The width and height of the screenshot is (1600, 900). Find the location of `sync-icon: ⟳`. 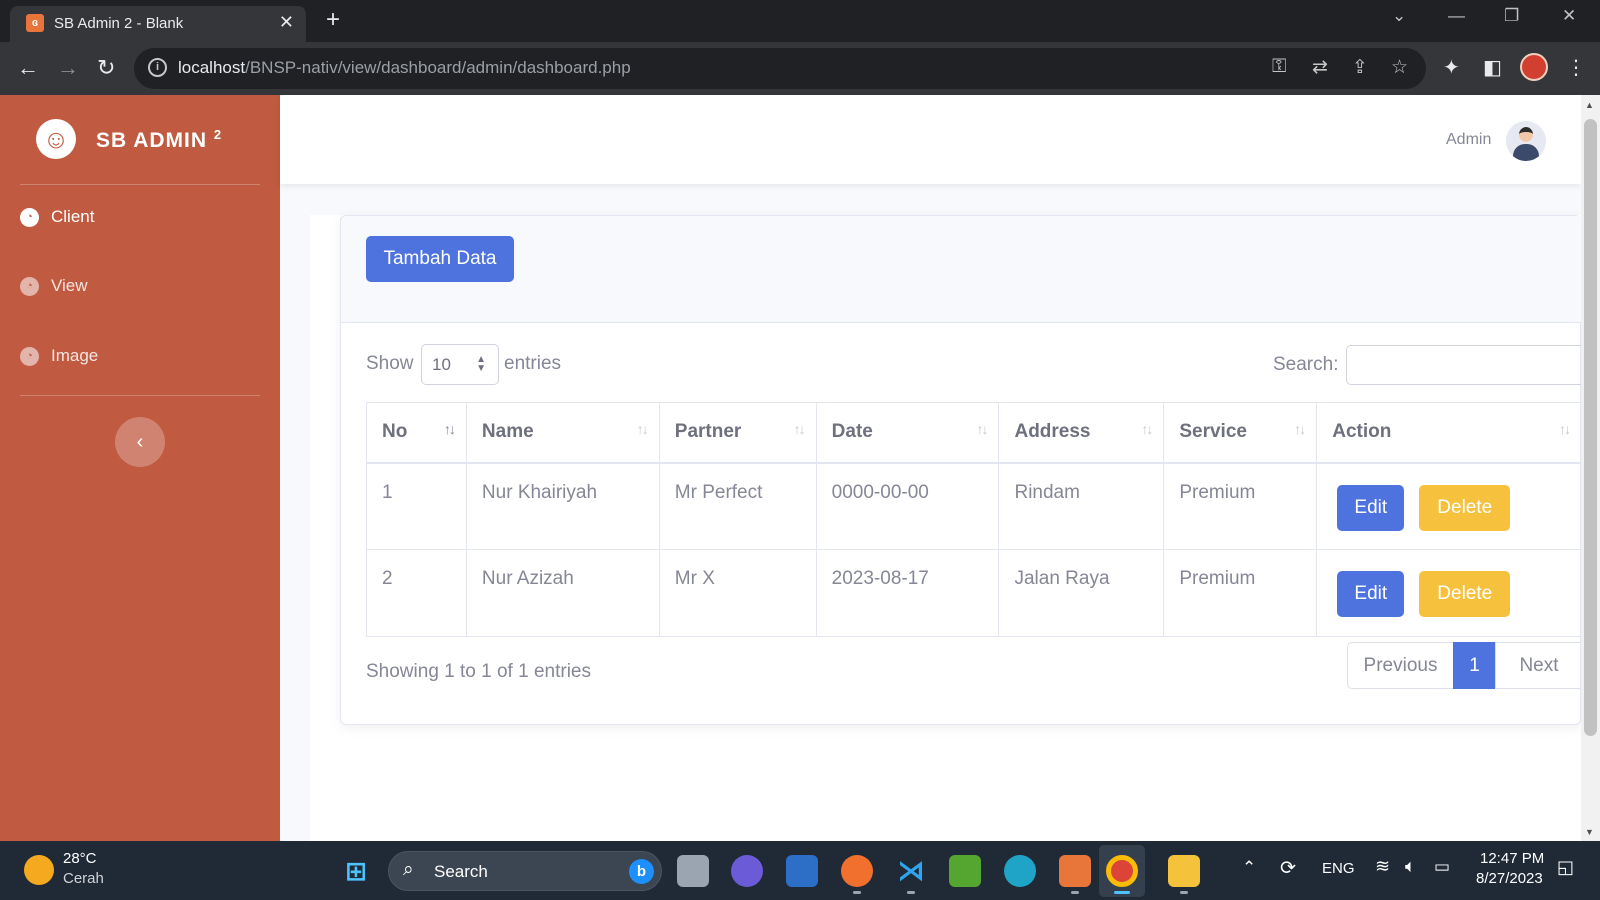

sync-icon: ⟳ is located at coordinates (1288, 868).